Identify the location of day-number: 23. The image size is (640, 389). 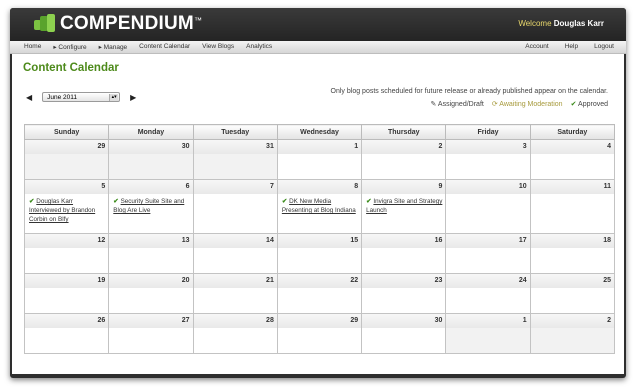
(404, 281).